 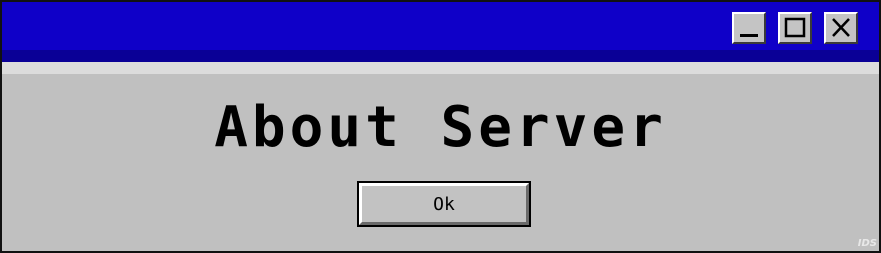 What do you see at coordinates (867, 243) in the screenshot?
I see `corner-watermark: IDS` at bounding box center [867, 243].